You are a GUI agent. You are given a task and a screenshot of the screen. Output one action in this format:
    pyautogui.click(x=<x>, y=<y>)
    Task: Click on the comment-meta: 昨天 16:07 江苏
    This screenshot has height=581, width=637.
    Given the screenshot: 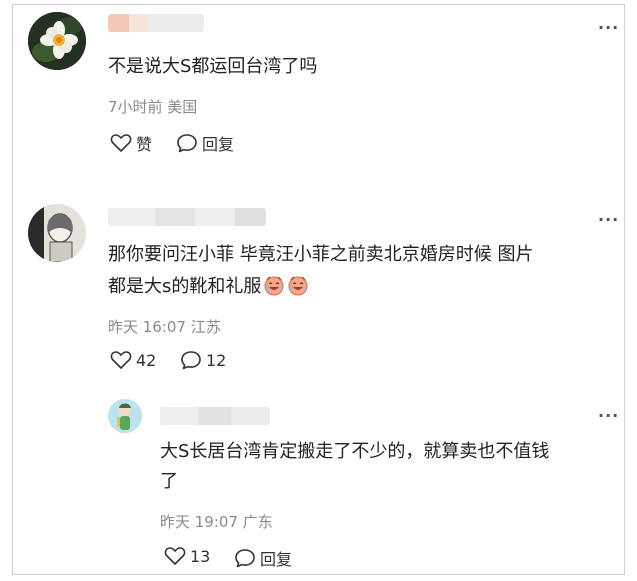 What is the action you would take?
    pyautogui.click(x=164, y=327)
    